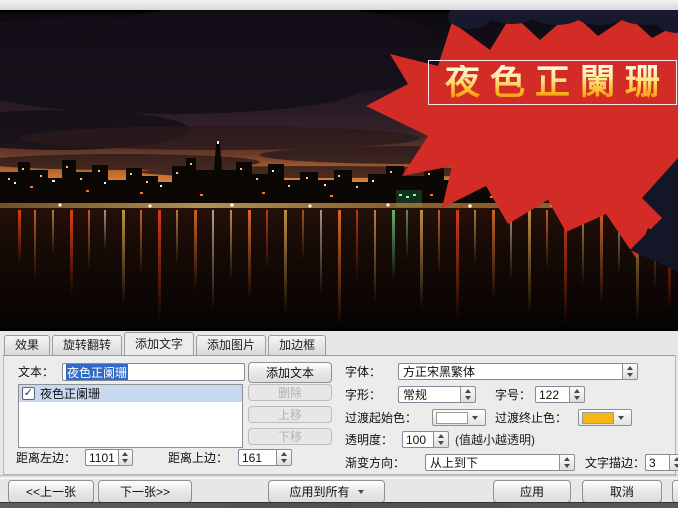  I want to click on tab-add-border: 加边框, so click(297, 345).